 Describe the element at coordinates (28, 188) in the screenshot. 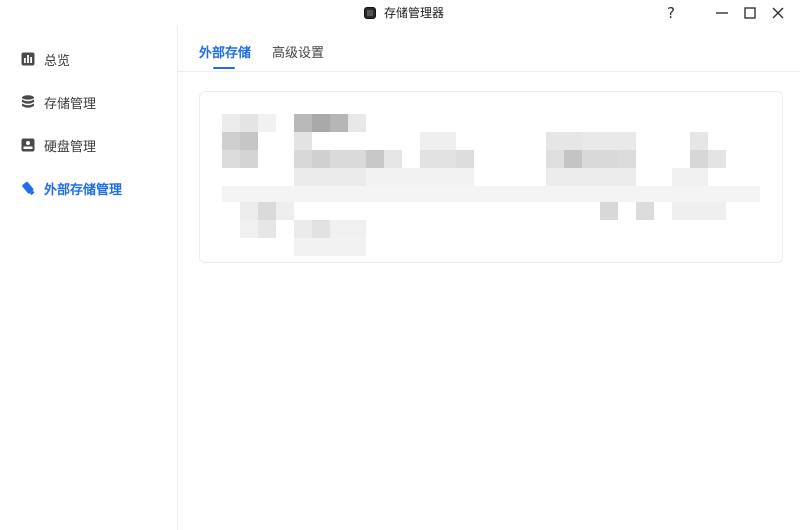

I see `usb-drive-icon` at that location.